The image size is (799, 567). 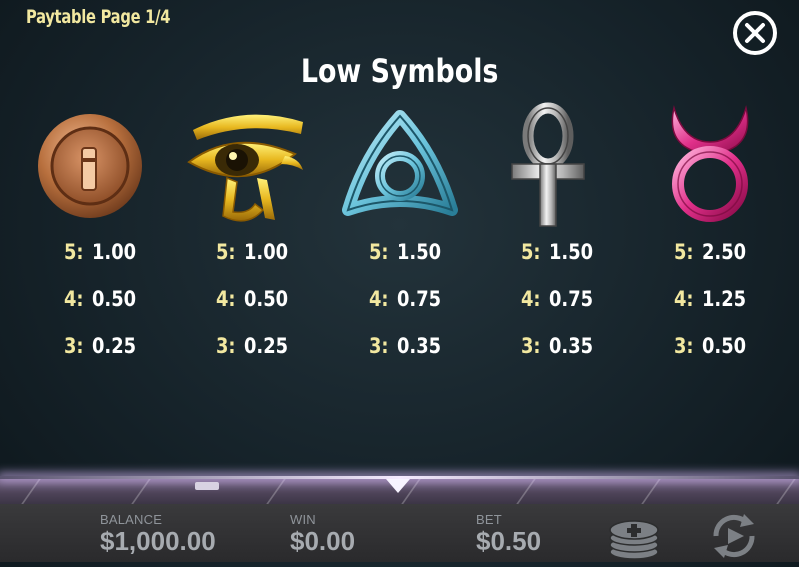 I want to click on close-button, so click(x=755, y=33).